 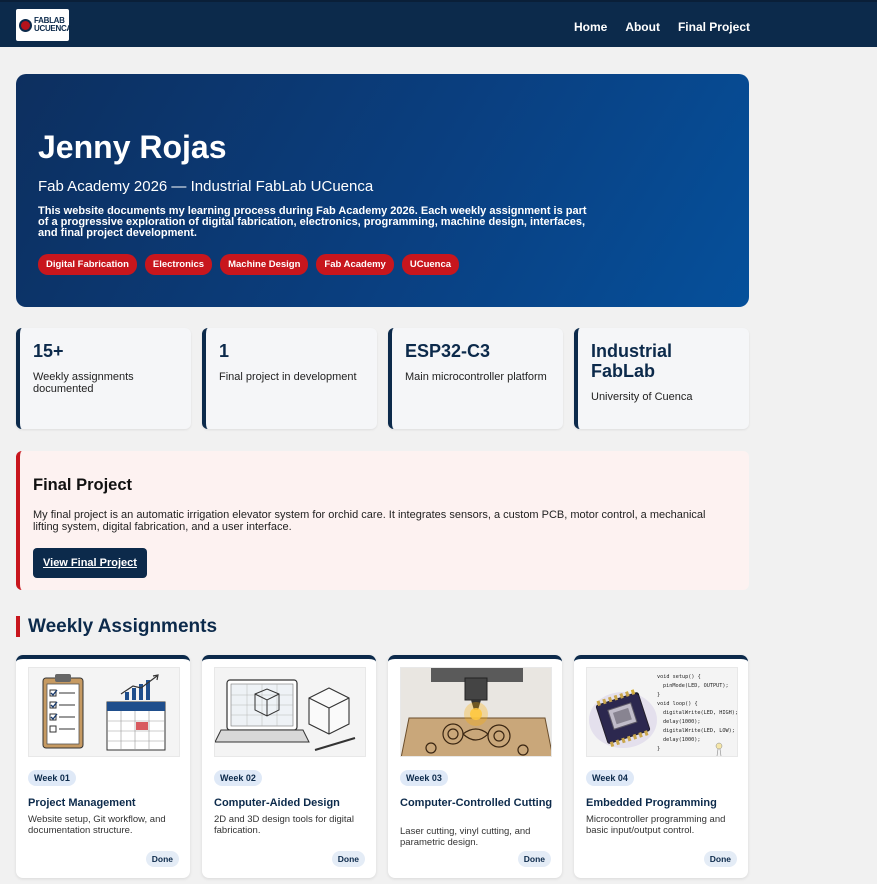 I want to click on fablab-logo-icon, so click(x=25, y=25).